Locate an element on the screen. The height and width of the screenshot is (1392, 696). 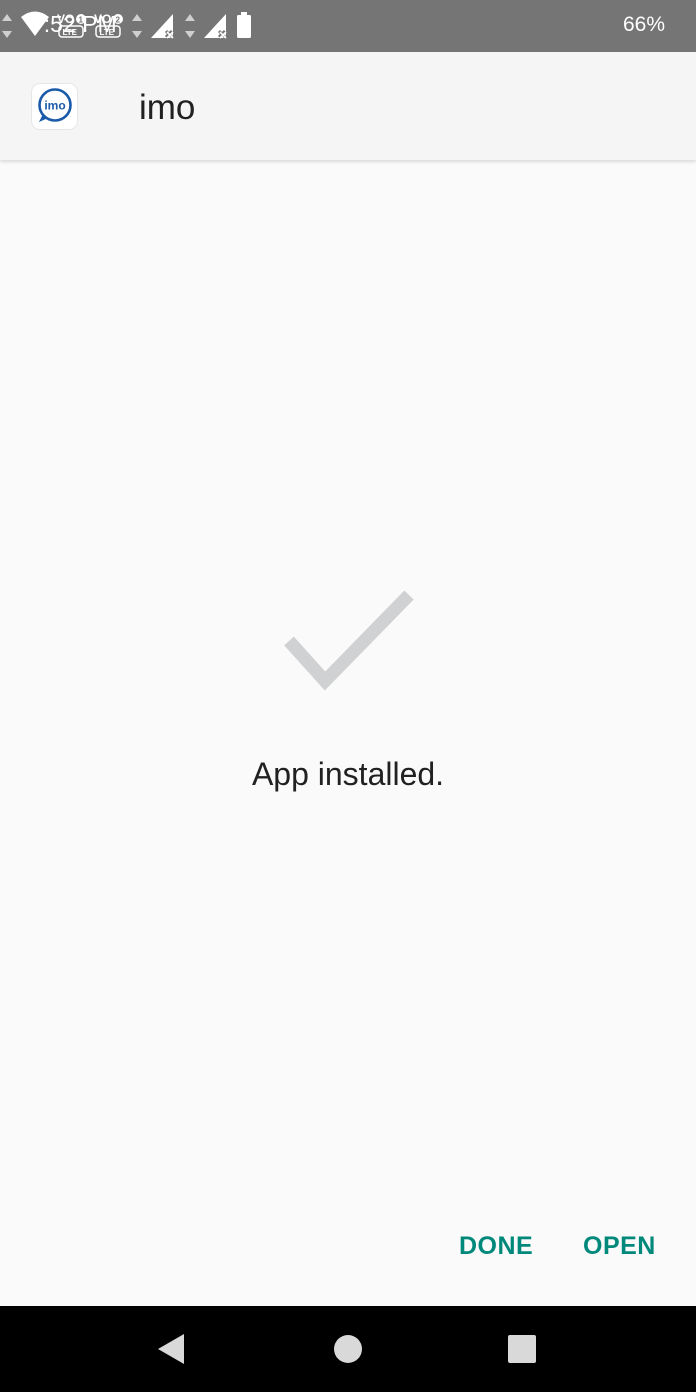
recents-icon is located at coordinates (522, 1349).